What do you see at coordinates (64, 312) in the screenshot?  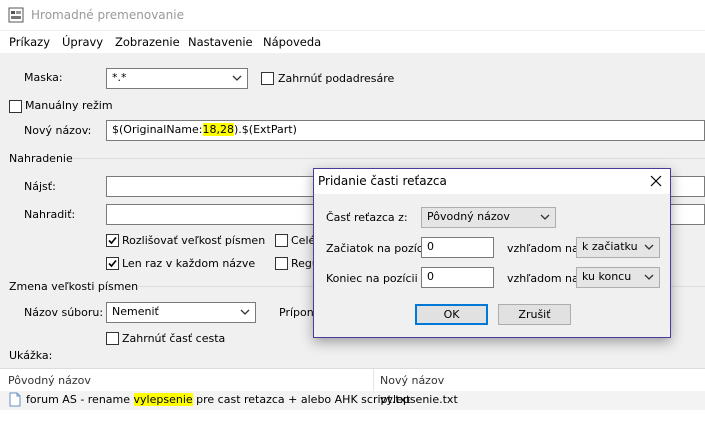 I see `filename-case-label: Názov súboru:` at bounding box center [64, 312].